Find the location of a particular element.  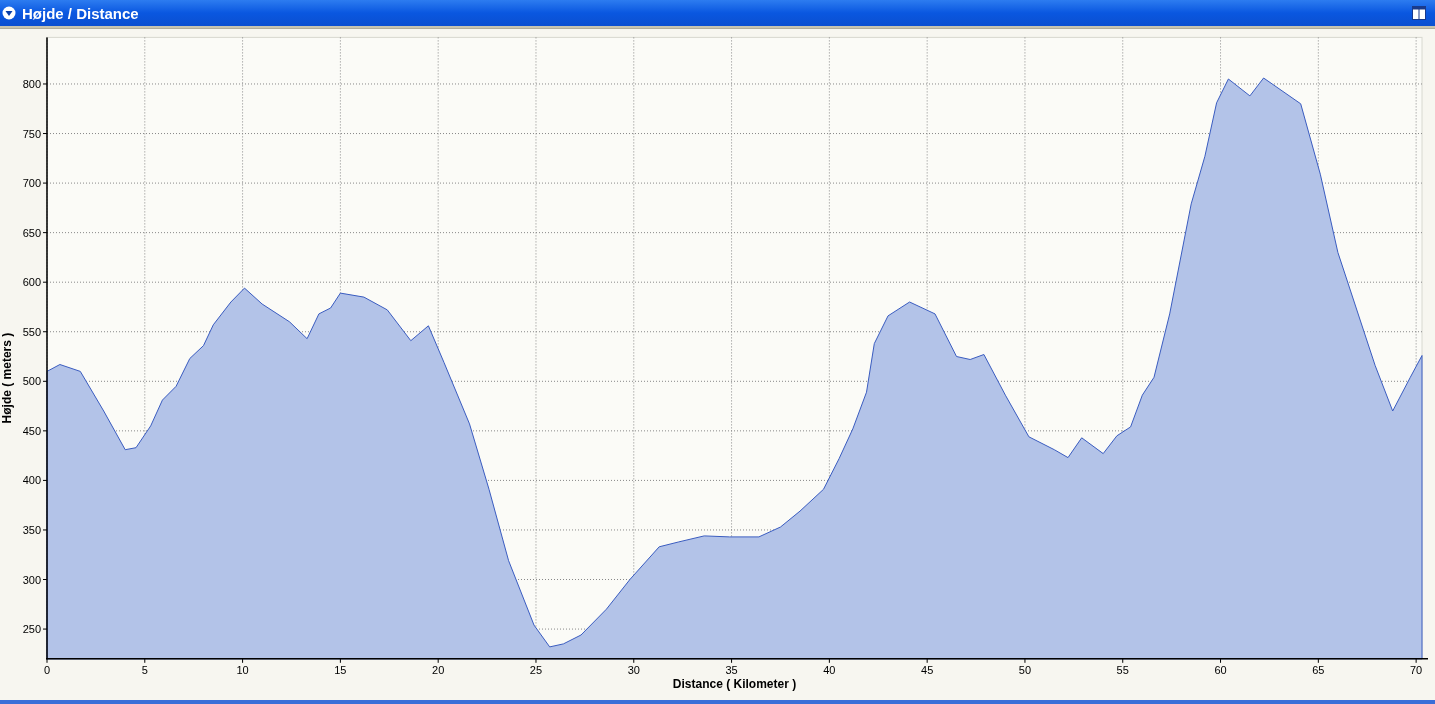

window-title: Højde / Distance is located at coordinates (80, 13).